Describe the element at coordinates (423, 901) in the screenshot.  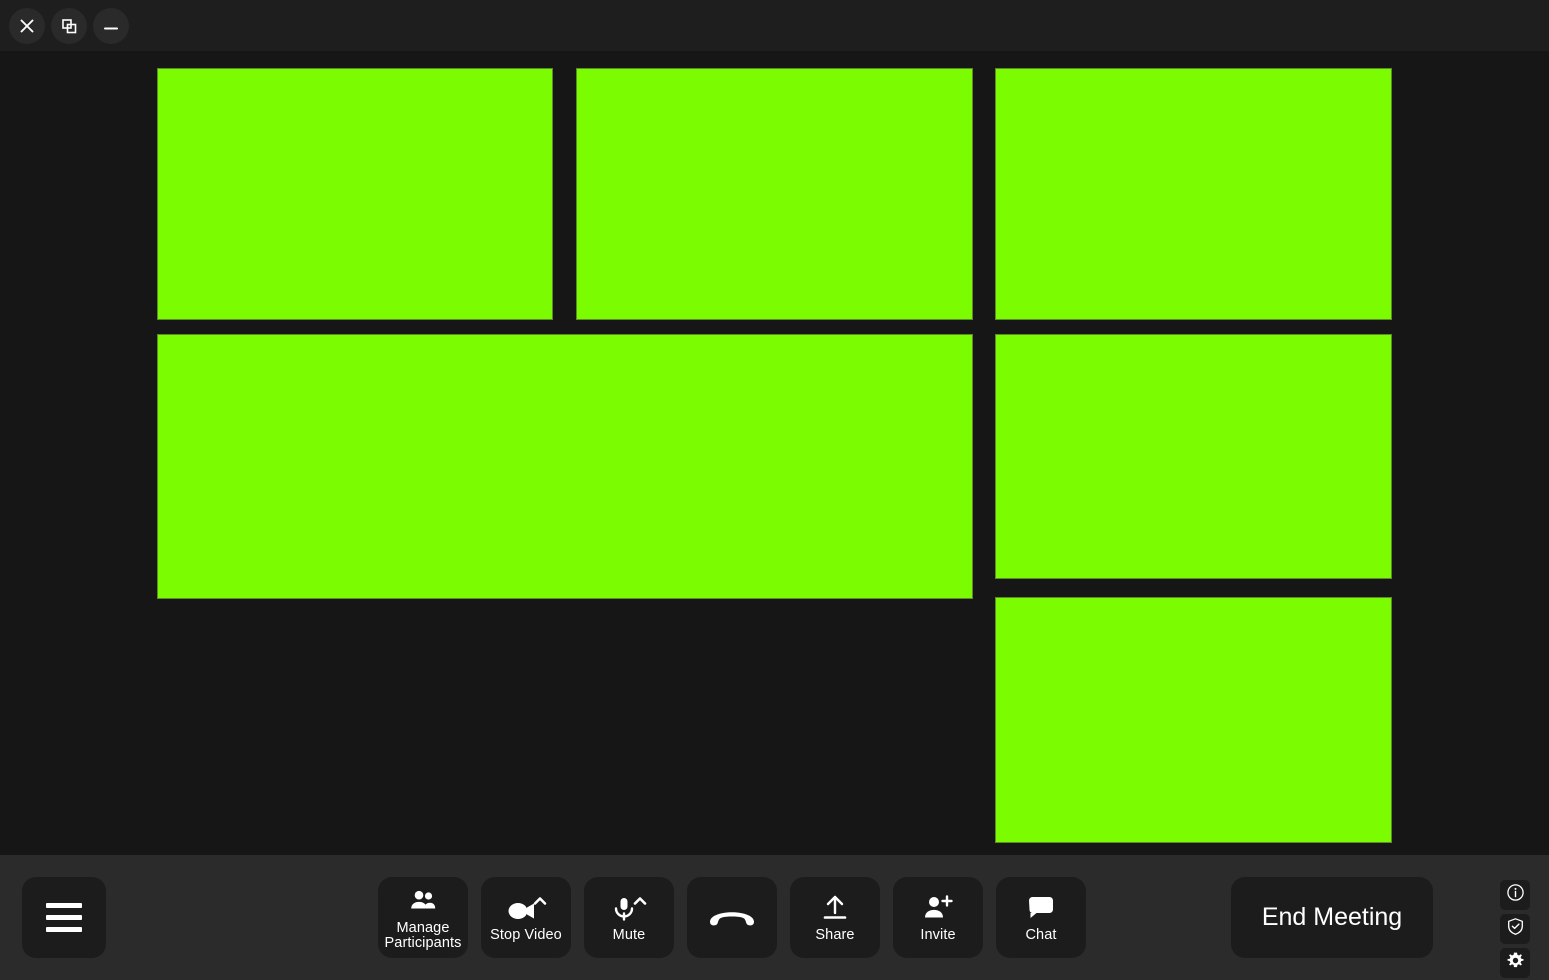
I see `participants-icon` at that location.